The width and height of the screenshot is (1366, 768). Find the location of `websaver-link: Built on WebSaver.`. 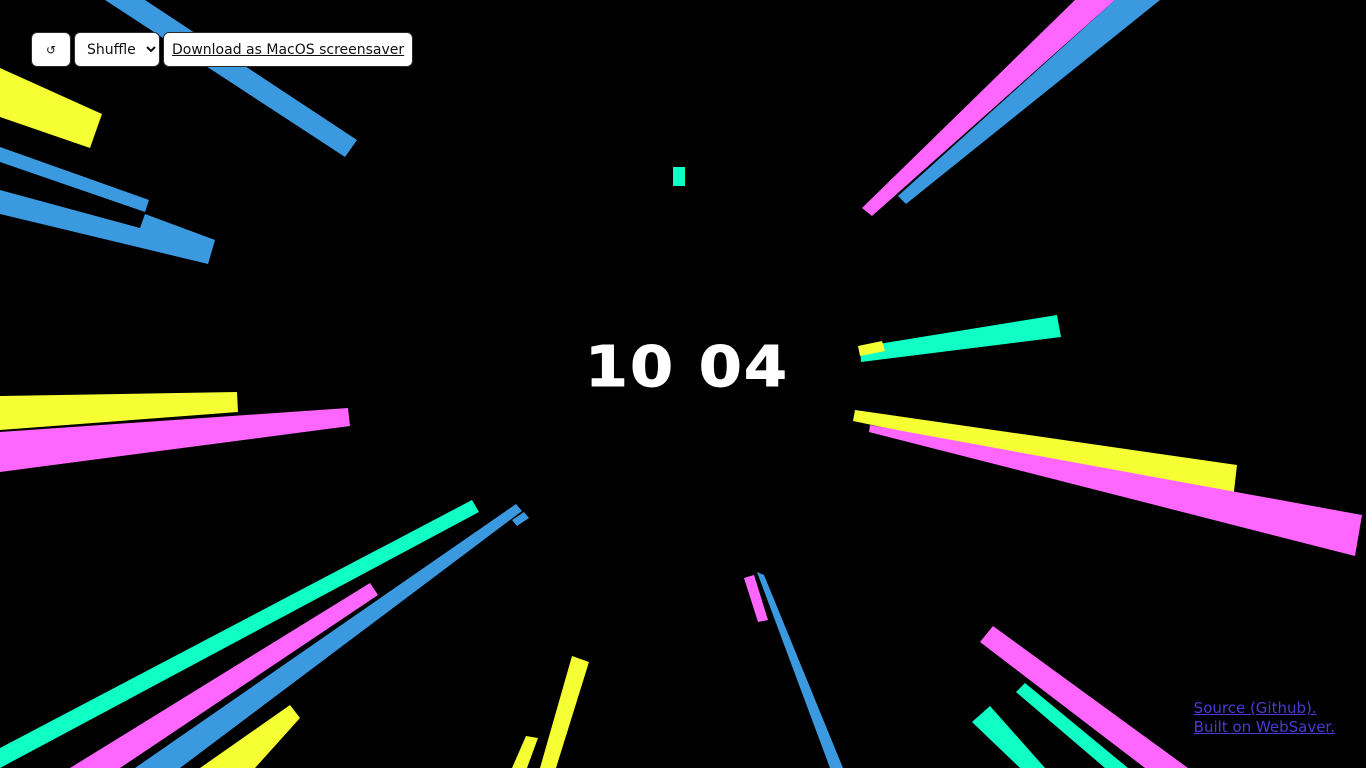

websaver-link: Built on WebSaver. is located at coordinates (1264, 727).